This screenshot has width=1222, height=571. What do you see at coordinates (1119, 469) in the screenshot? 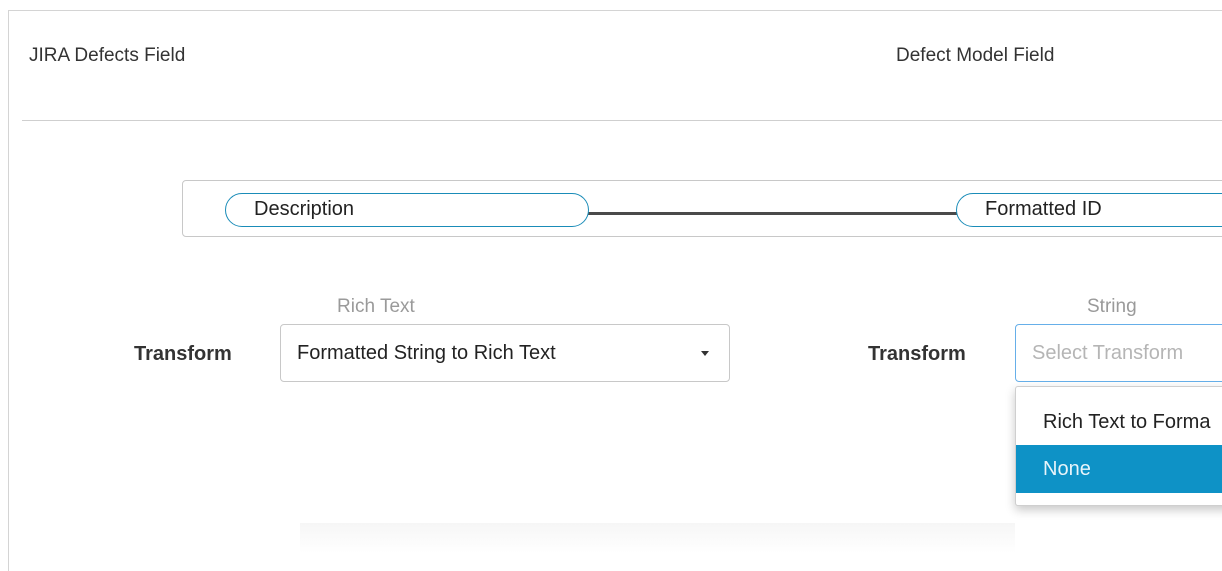
I see `dropdown-option-none: None` at bounding box center [1119, 469].